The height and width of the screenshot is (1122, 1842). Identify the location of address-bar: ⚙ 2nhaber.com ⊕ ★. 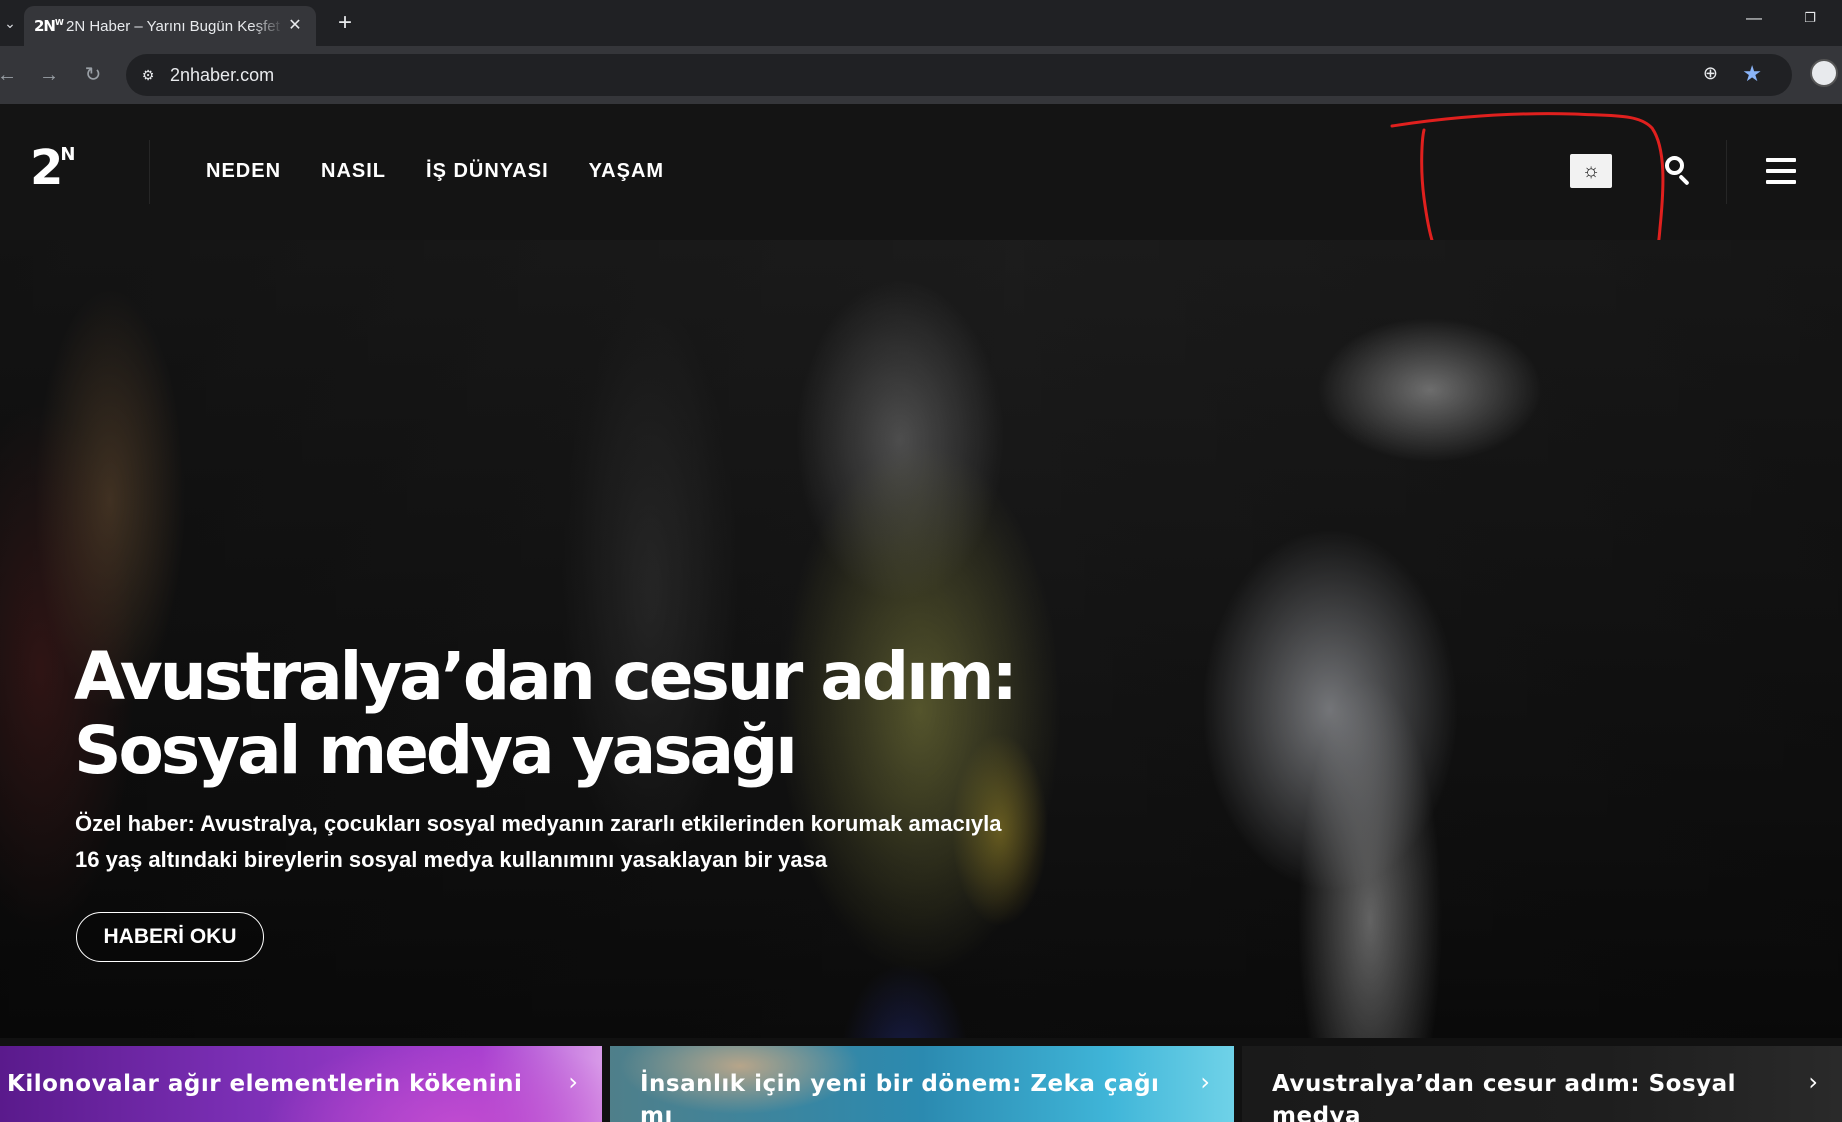
(959, 75).